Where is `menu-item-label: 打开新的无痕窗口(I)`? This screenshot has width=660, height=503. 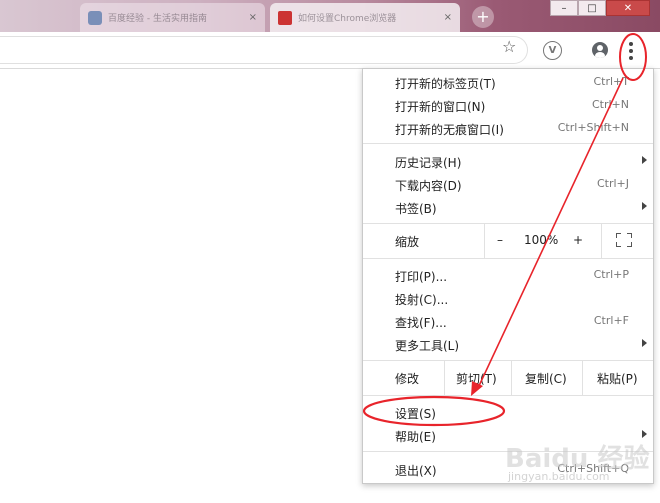
menu-item-label: 打开新的无痕窗口(I) is located at coordinates (449, 130).